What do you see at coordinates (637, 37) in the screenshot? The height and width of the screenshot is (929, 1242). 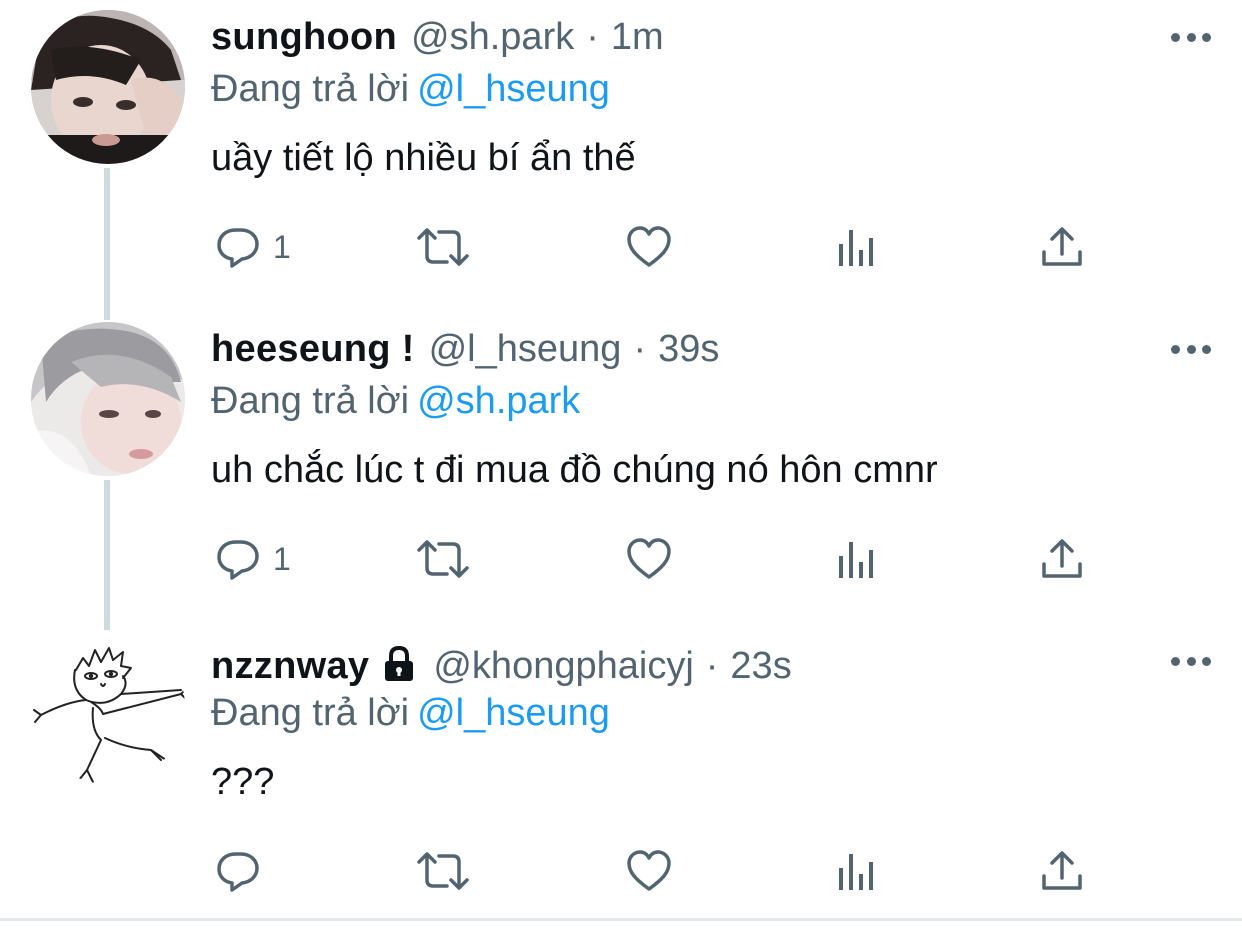 I see `timestamp: 1m` at bounding box center [637, 37].